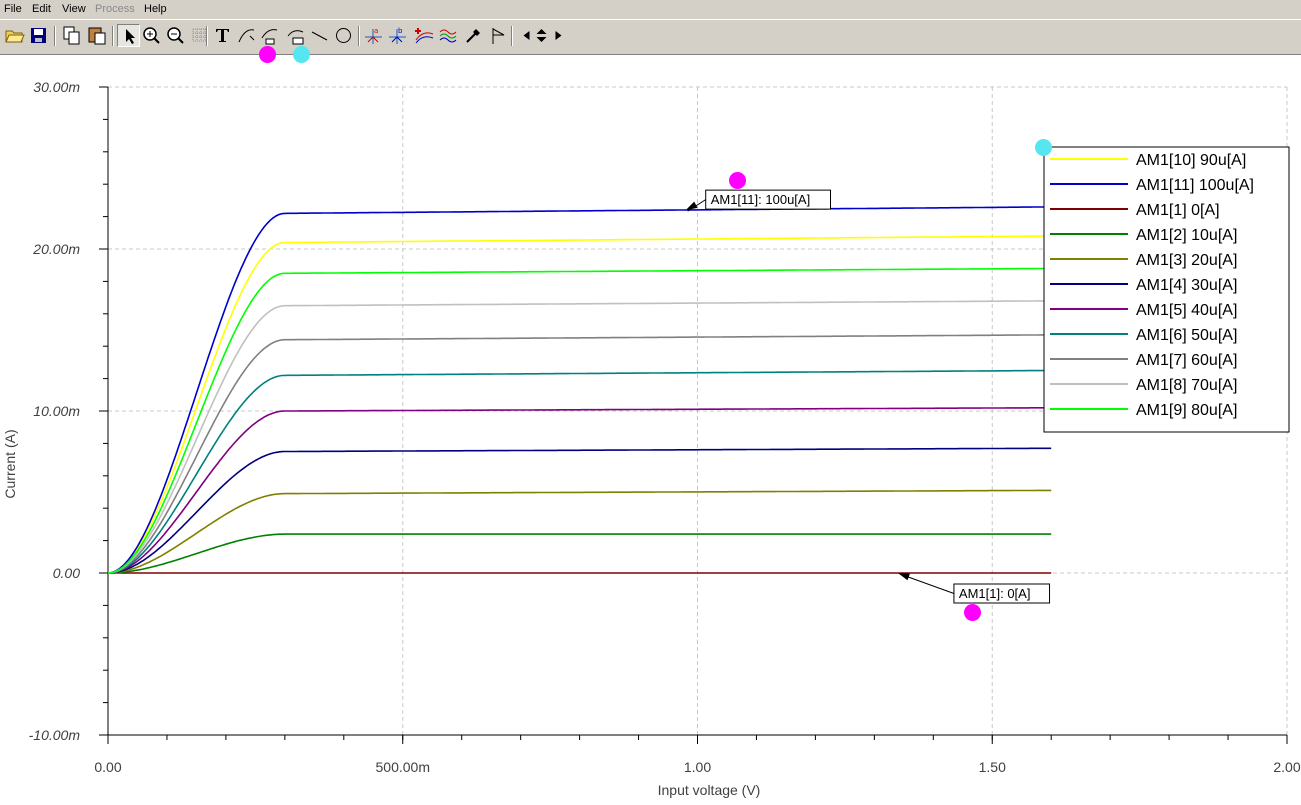 Image resolution: width=1301 pixels, height=805 pixels. What do you see at coordinates (246, 35) in the screenshot?
I see `curve-icon` at bounding box center [246, 35].